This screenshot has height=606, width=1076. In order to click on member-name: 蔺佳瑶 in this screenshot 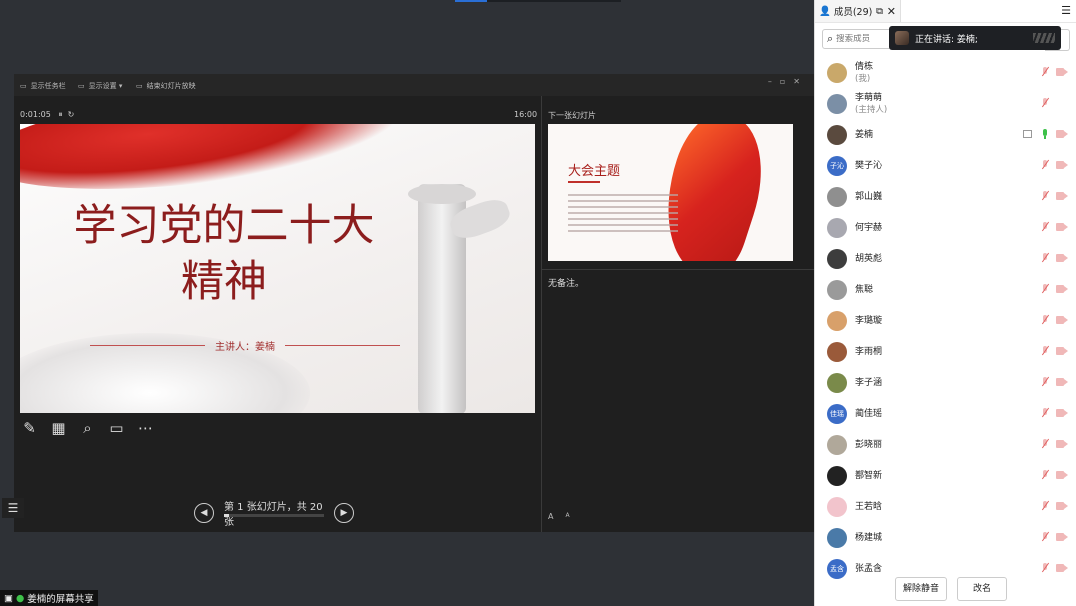, I will do `click(868, 414)`.